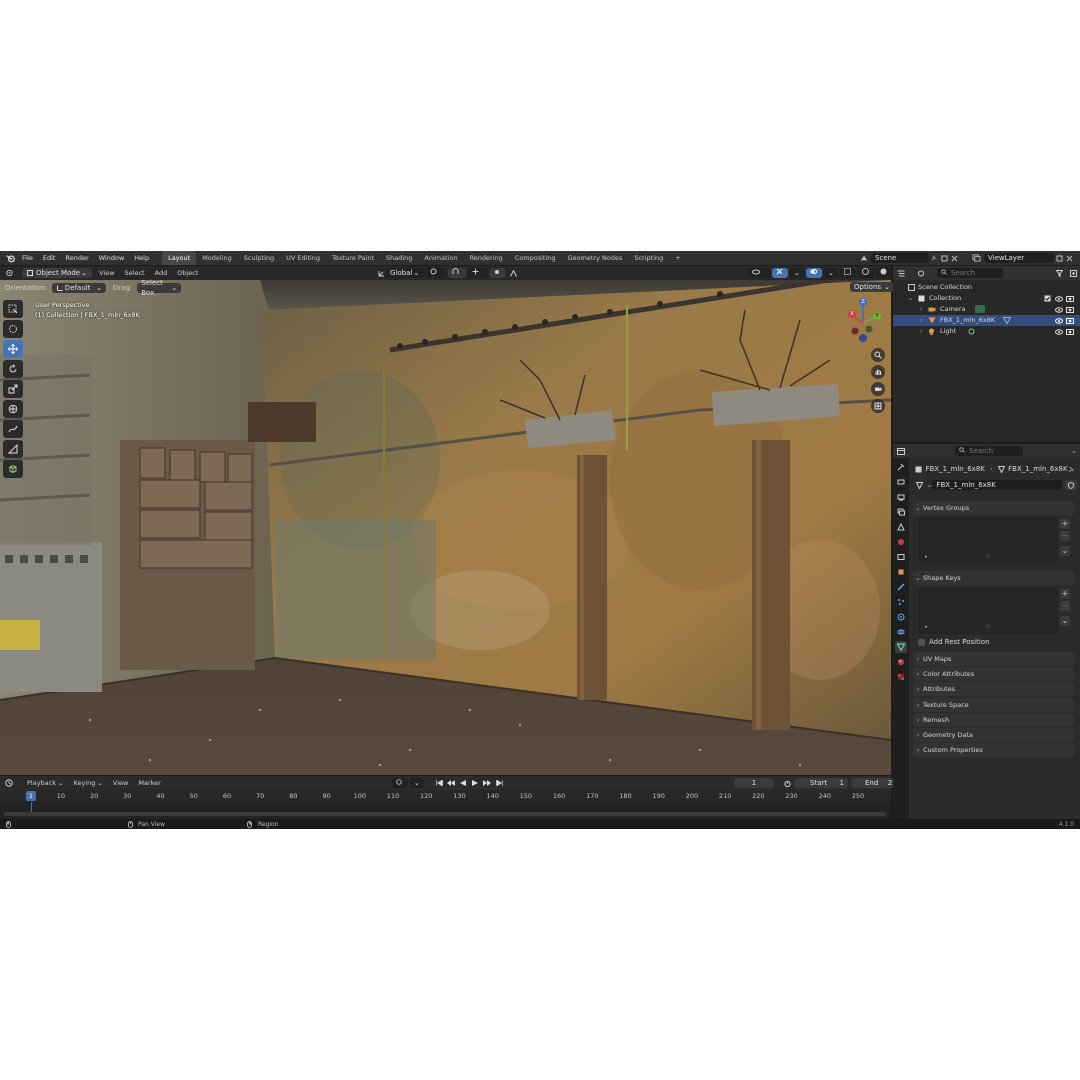 This screenshot has width=1080, height=1080. What do you see at coordinates (954, 258) in the screenshot?
I see `delete-scene-icon` at bounding box center [954, 258].